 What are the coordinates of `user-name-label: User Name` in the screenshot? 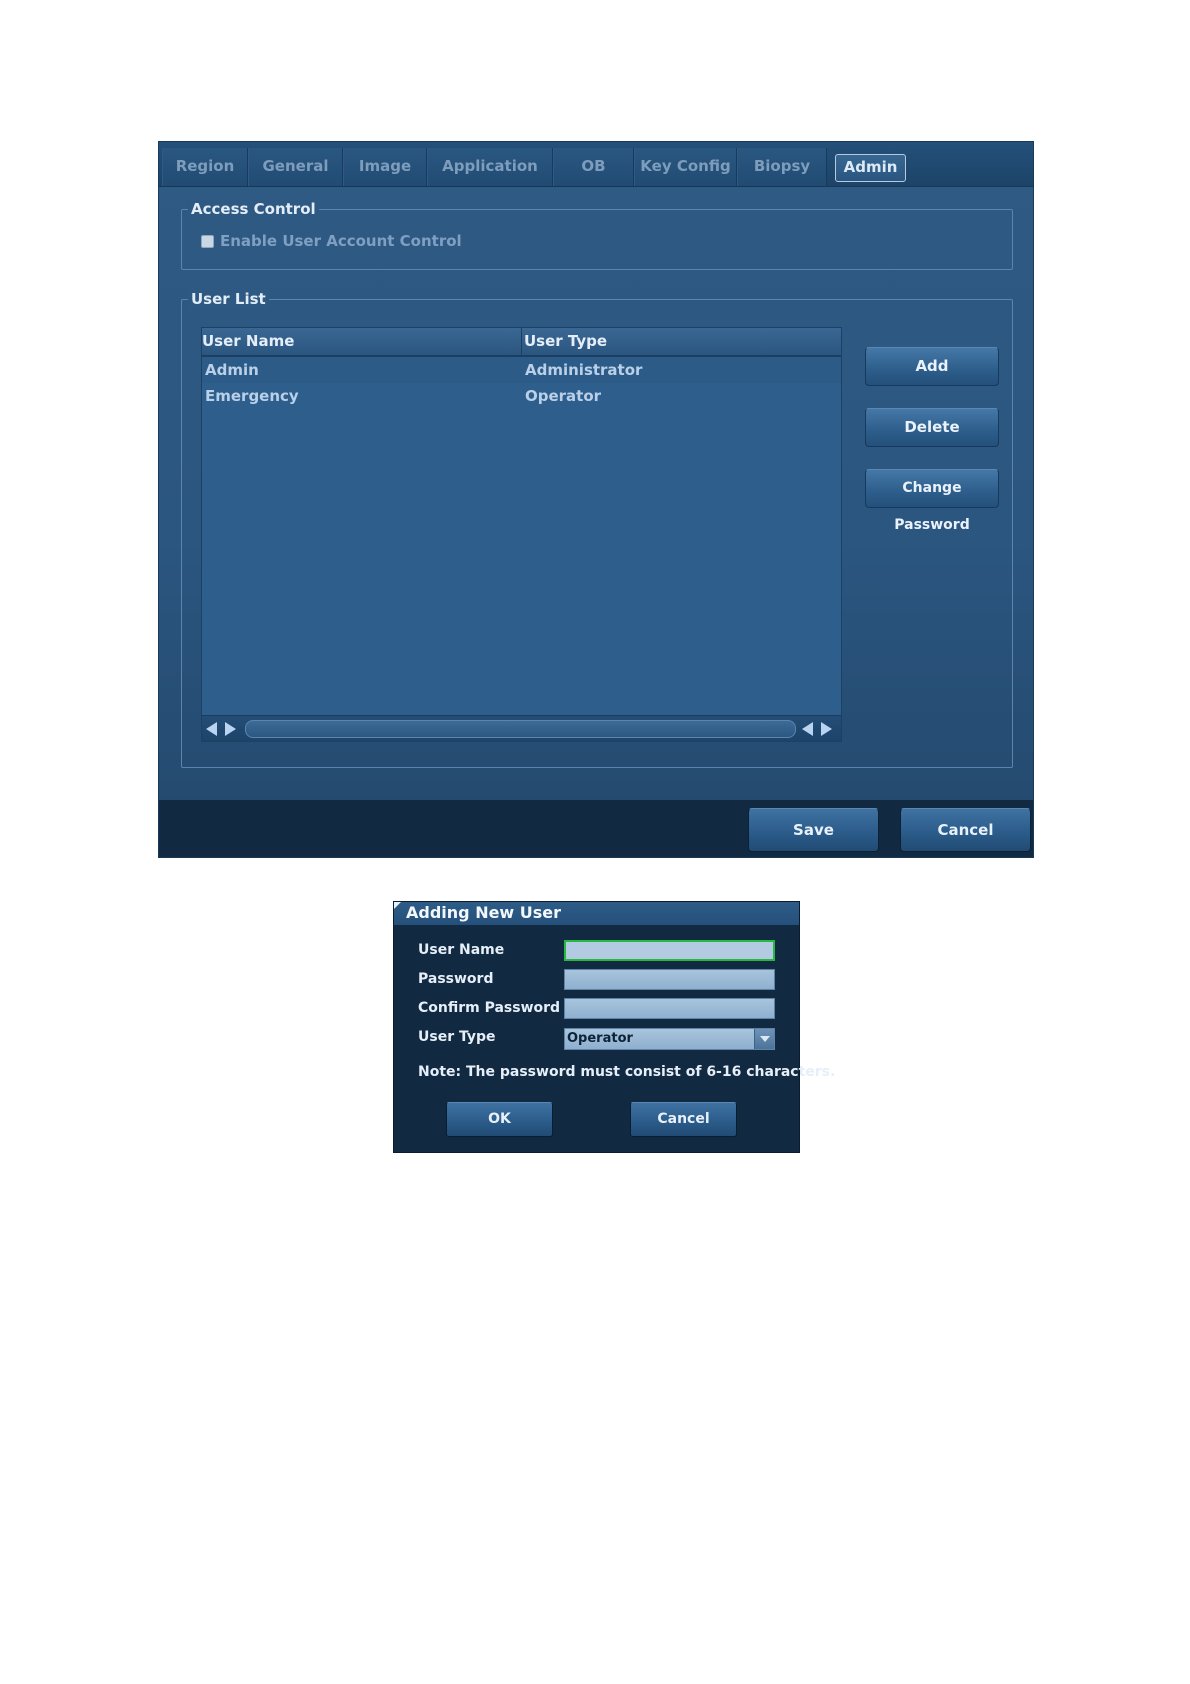 It's located at (461, 950).